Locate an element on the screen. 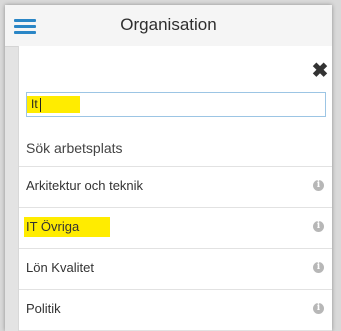 The height and width of the screenshot is (331, 341). text-caret is located at coordinates (40, 105).